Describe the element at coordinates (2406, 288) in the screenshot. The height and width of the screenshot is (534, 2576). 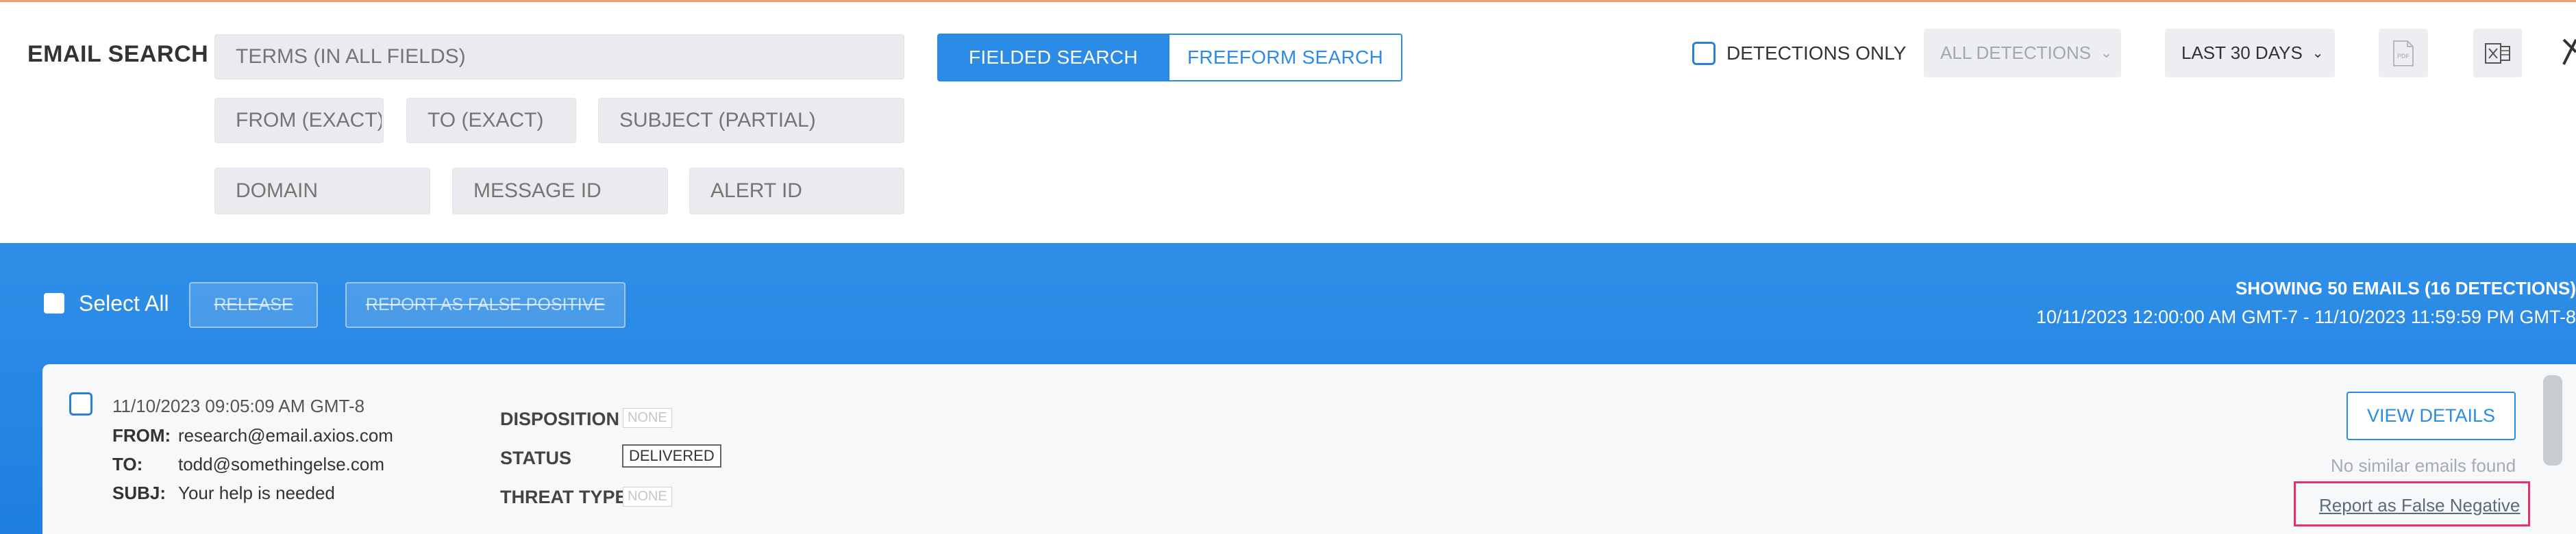
I see `showing-count: SHOWING 50 EMAILS (16 DETECTIONS)` at that location.